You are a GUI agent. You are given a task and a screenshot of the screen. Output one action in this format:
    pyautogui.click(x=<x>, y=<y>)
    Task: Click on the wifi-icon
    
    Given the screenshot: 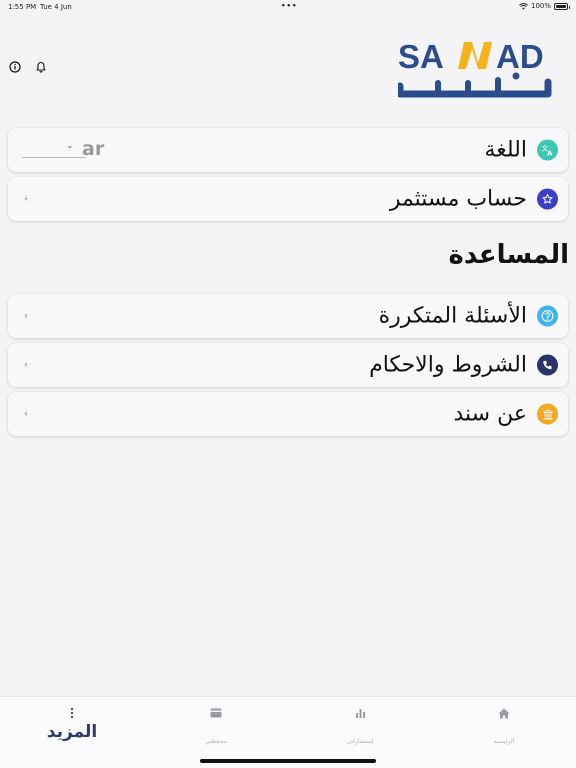 What is the action you would take?
    pyautogui.click(x=523, y=6)
    